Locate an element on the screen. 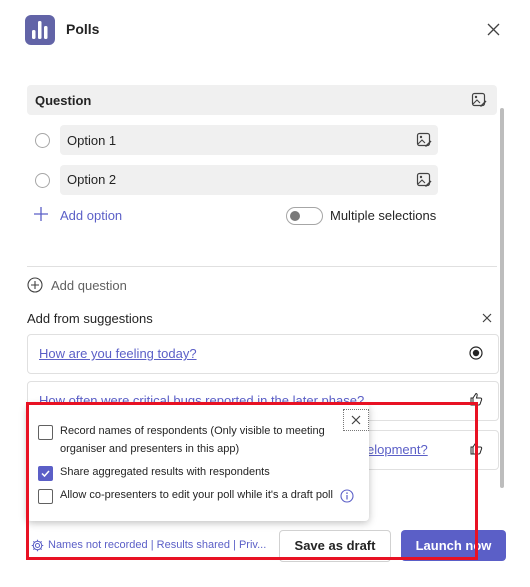 Image resolution: width=530 pixels, height=587 pixels. suggestion-text: elopment? is located at coordinates (397, 449).